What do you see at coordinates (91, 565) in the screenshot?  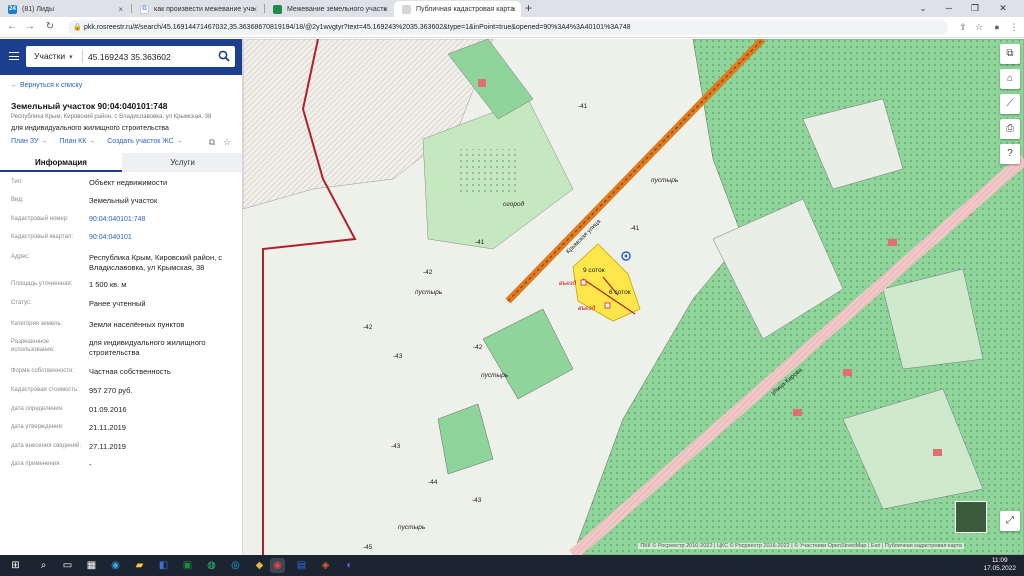 I see `widgets-icon: ▦` at bounding box center [91, 565].